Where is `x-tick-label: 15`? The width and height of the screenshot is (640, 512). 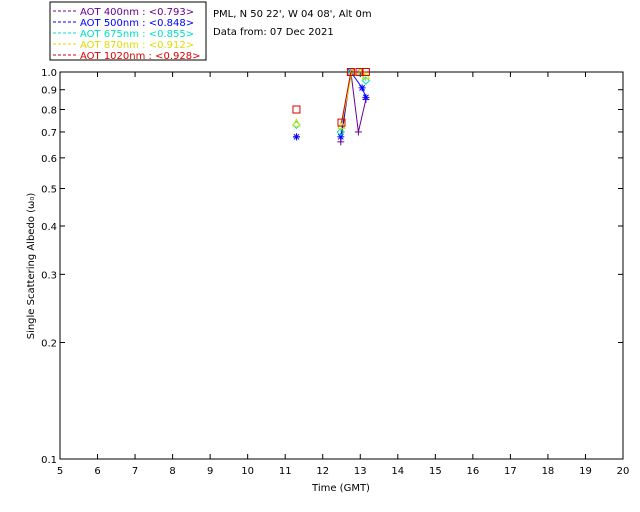
x-tick-label: 15 is located at coordinates (435, 471).